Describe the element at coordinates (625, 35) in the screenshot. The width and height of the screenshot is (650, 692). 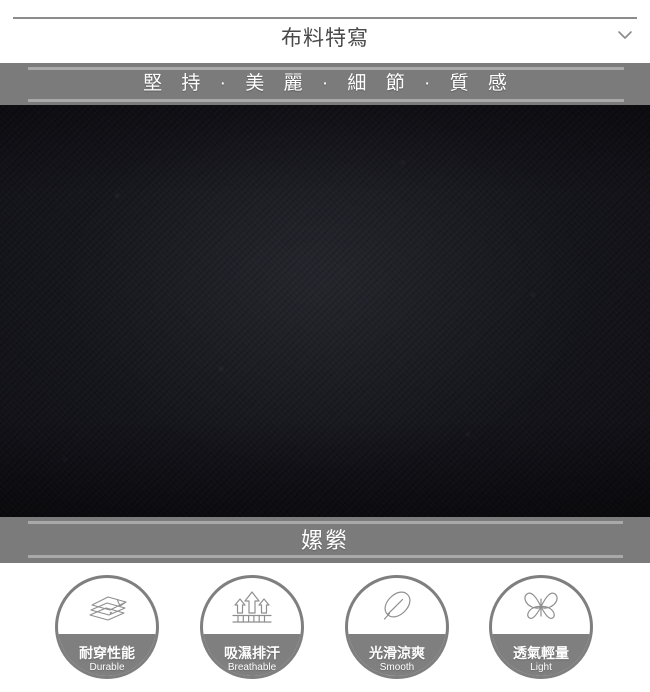
I see `chevron-down-icon` at that location.